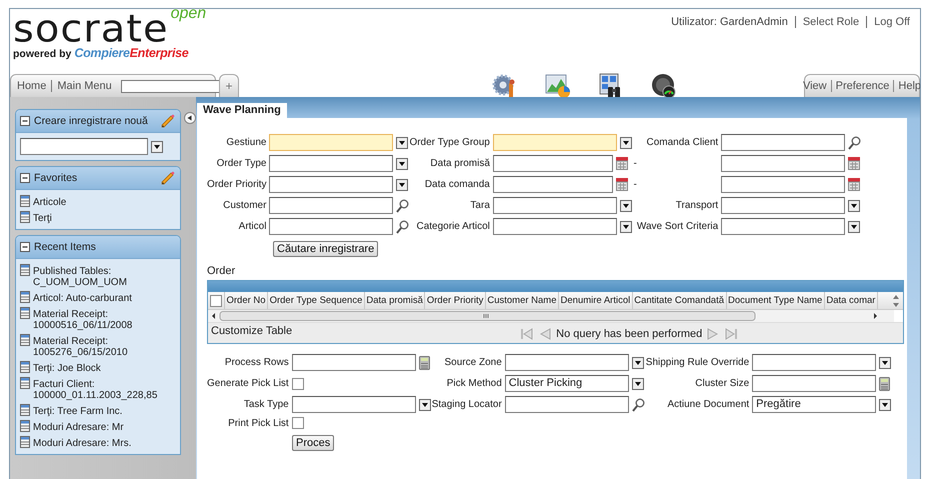 Image resolution: width=934 pixels, height=479 pixels. Describe the element at coordinates (896, 301) in the screenshot. I see `vertical-scroll-arrows-icon` at that location.